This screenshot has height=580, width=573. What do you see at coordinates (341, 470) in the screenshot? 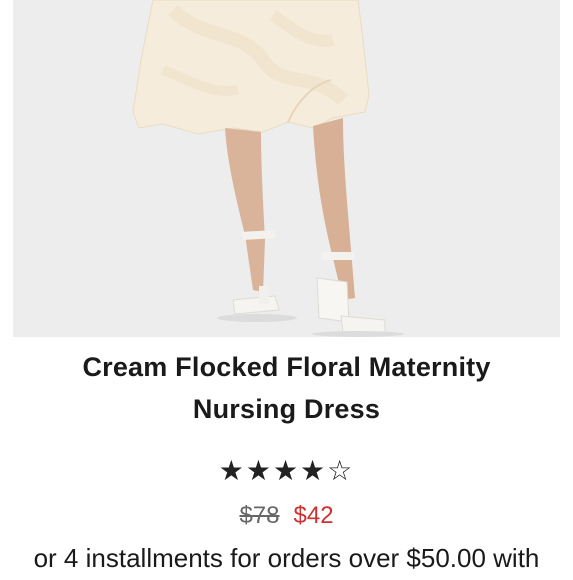
I see `star-empty-icon: ☆` at bounding box center [341, 470].